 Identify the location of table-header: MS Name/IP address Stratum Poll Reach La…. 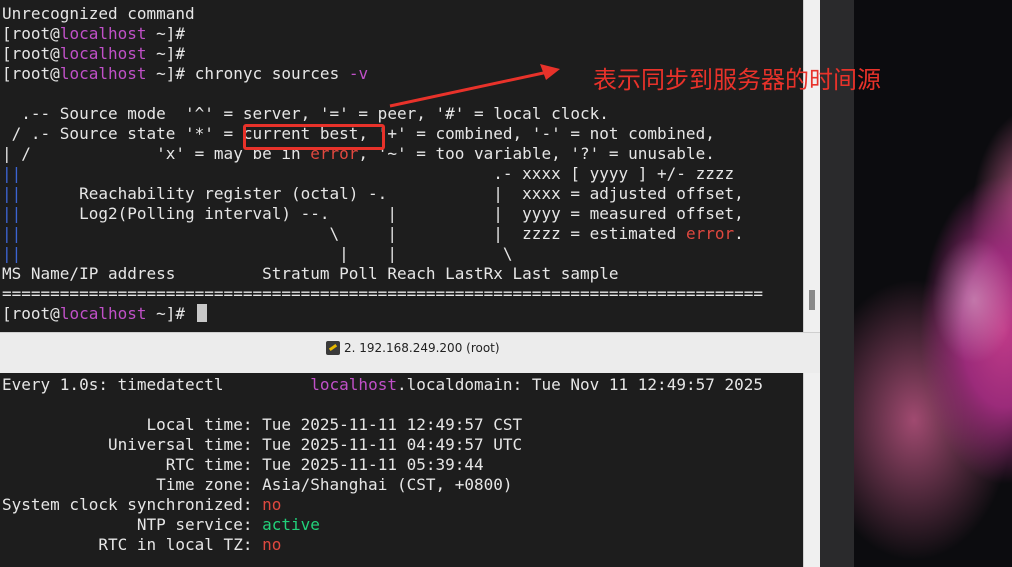
(310, 273).